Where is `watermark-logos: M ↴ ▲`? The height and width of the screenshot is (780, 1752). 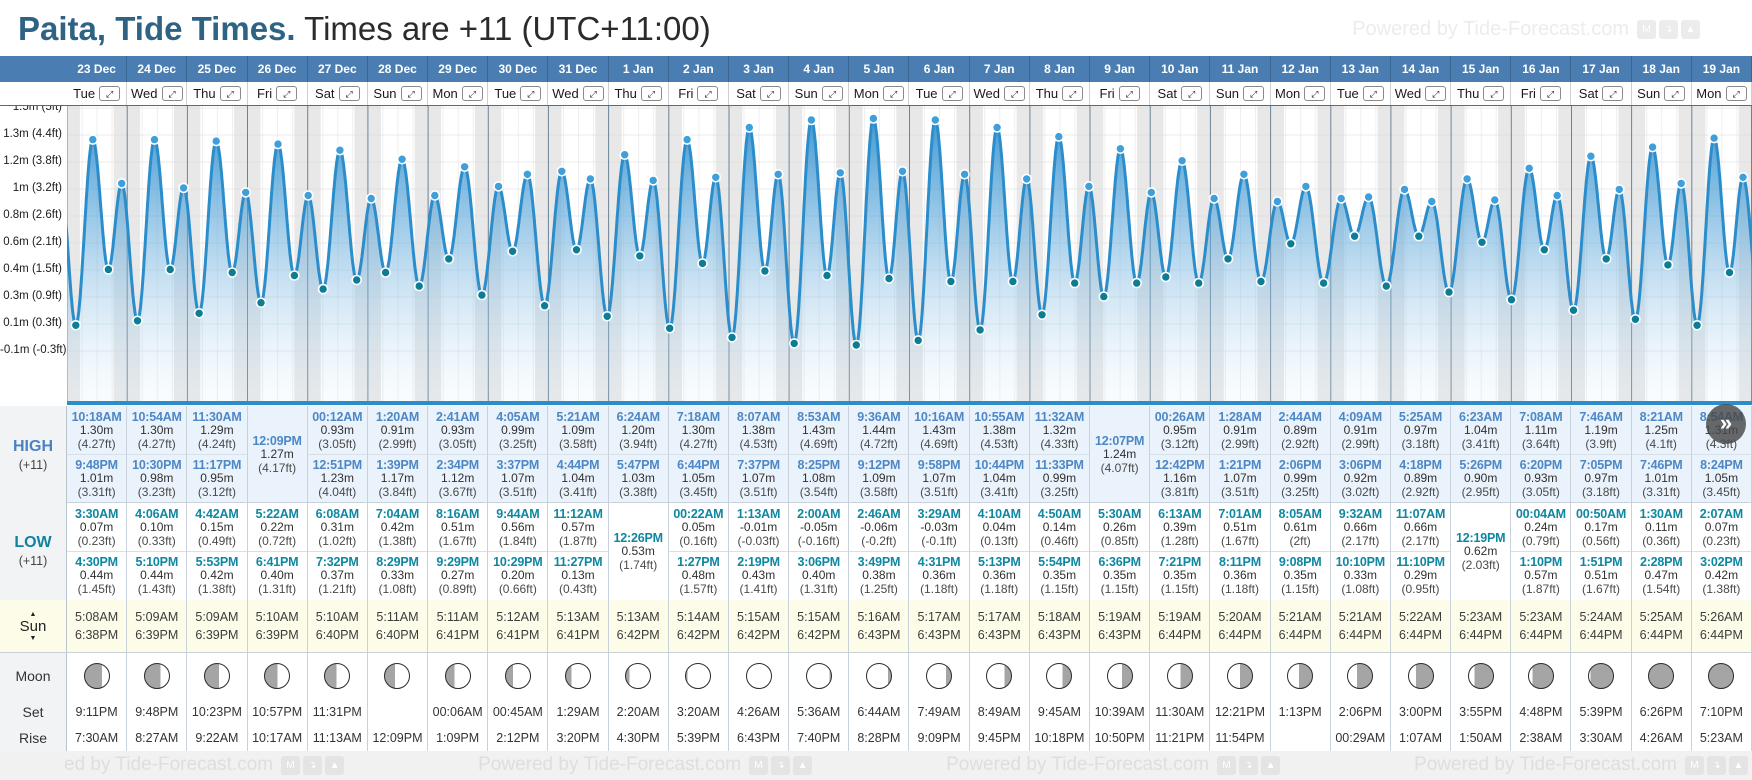
watermark-logos: M ↴ ▲ is located at coordinates (1249, 765).